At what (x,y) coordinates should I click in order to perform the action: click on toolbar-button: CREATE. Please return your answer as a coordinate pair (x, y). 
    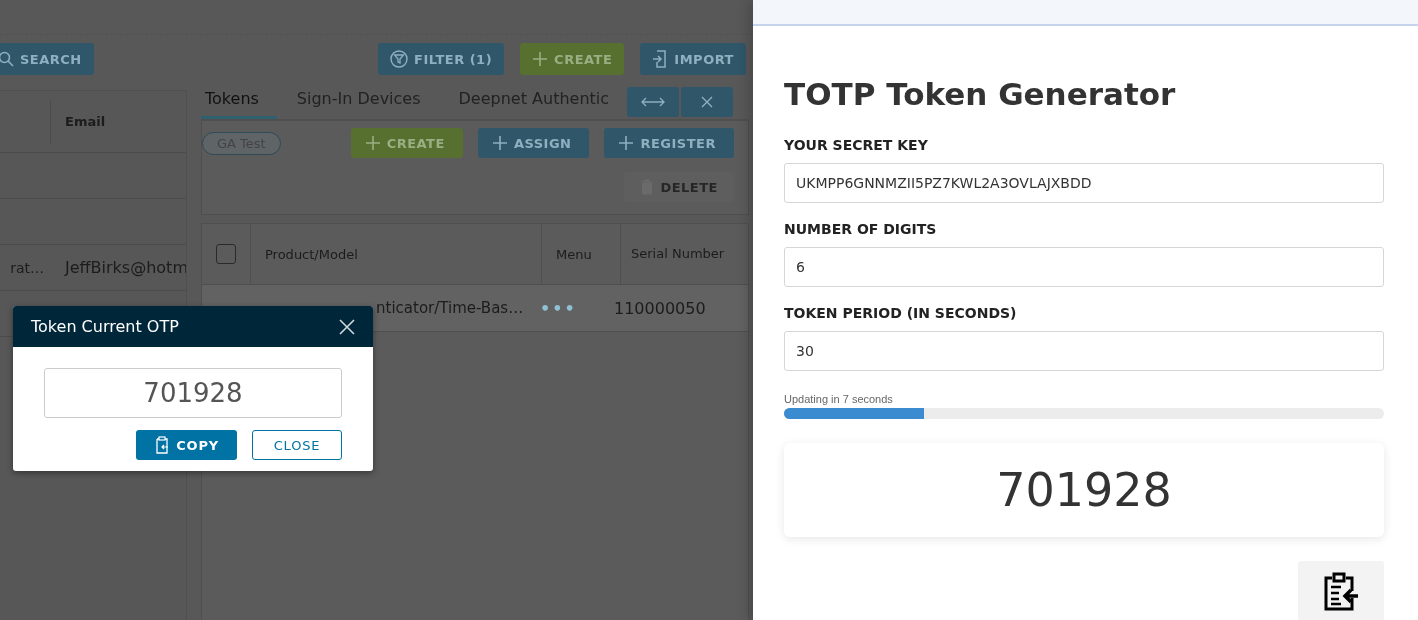
    Looking at the image, I should click on (572, 59).